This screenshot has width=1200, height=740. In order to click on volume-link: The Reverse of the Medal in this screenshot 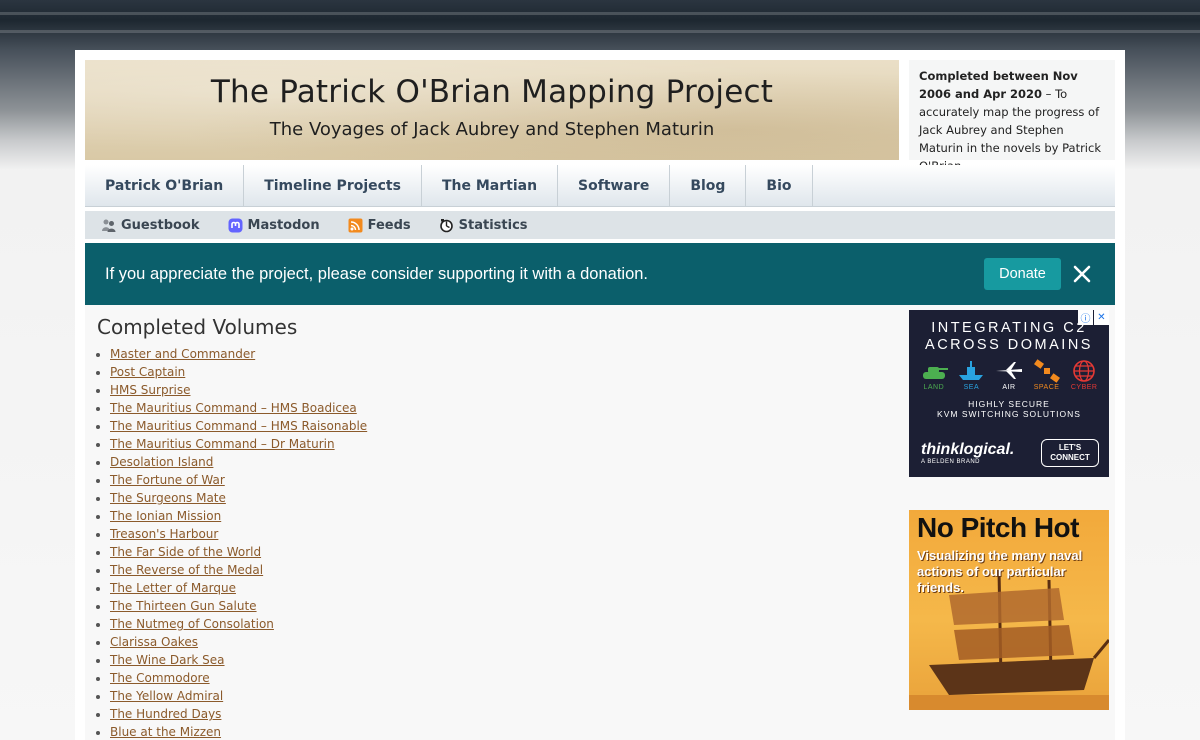, I will do `click(186, 570)`.